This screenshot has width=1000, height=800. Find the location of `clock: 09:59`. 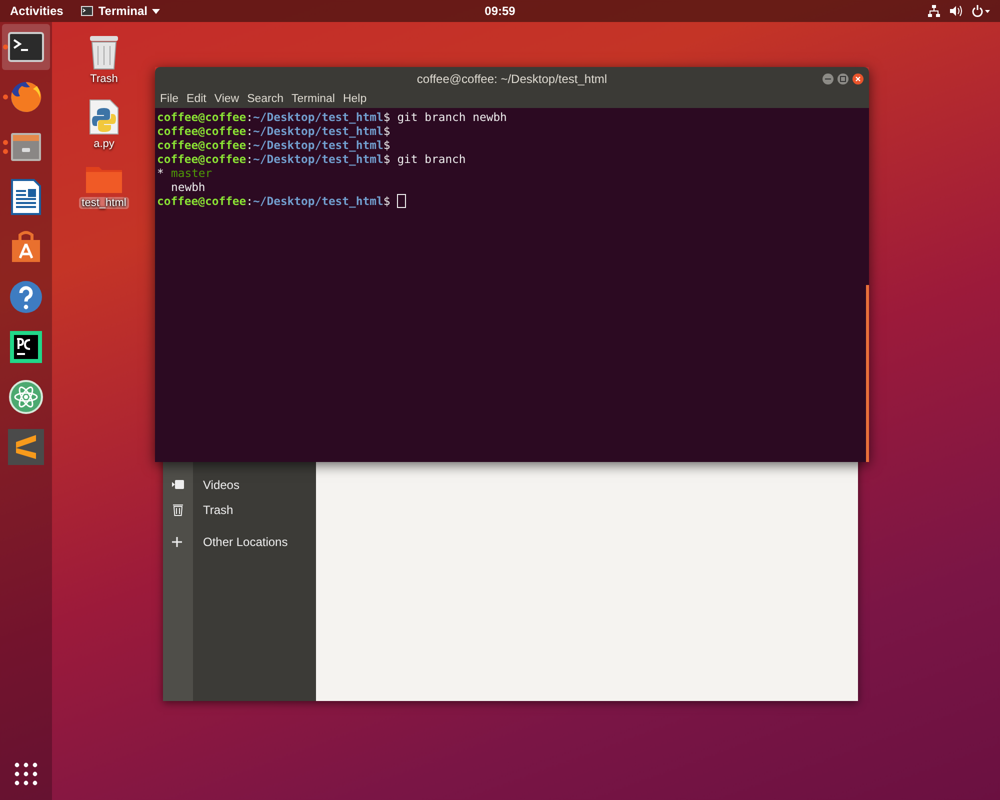

clock: 09:59 is located at coordinates (500, 11).